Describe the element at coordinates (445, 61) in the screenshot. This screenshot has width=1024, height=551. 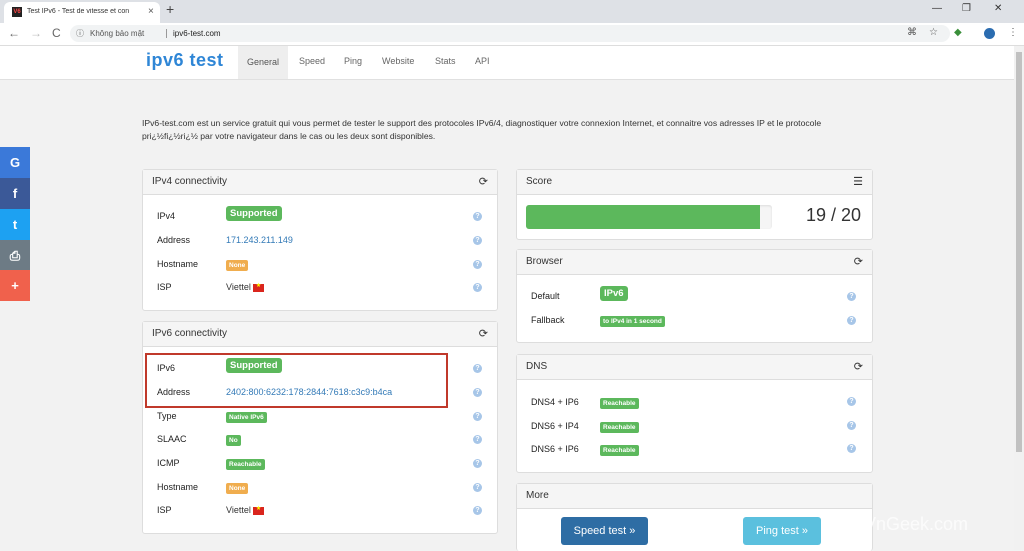
I see `nav-stats: Stats` at that location.